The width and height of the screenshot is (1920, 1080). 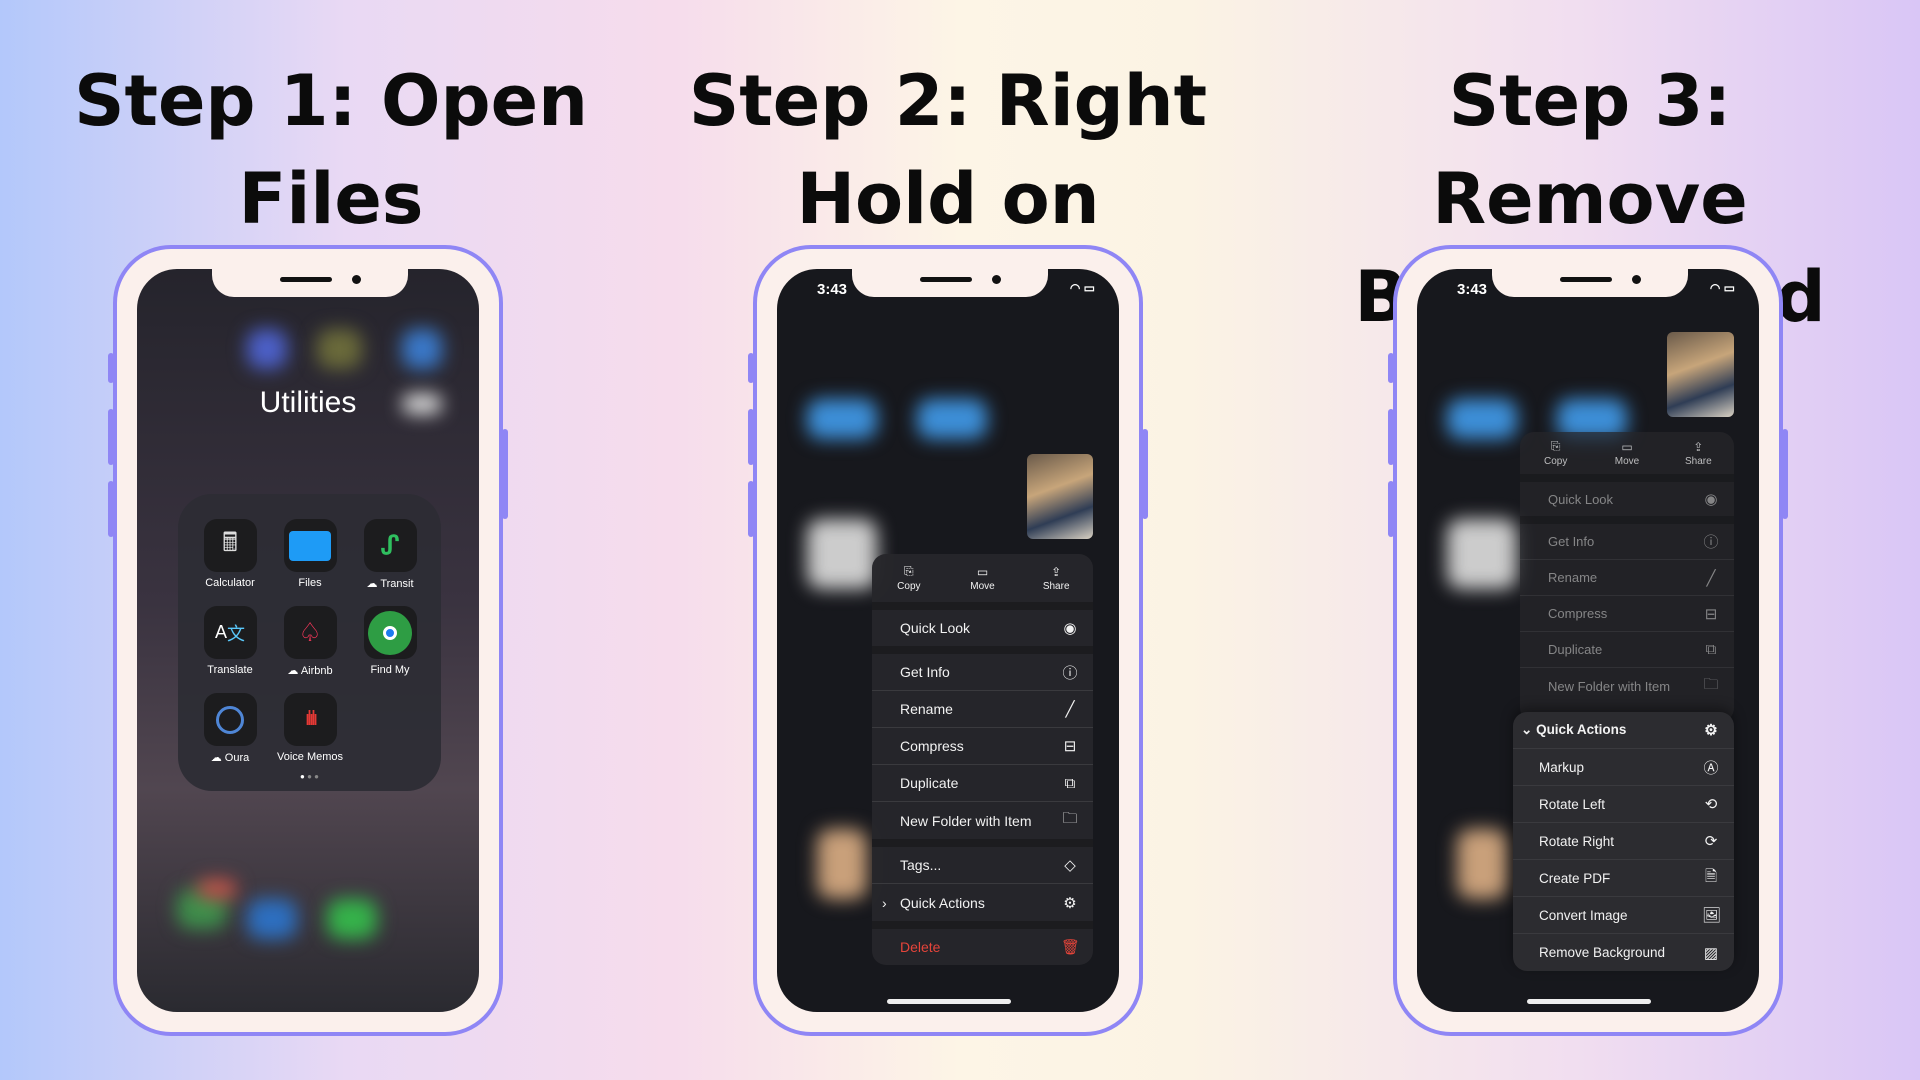 What do you see at coordinates (1711, 841) in the screenshot?
I see `rotate-right-icon: ⟳` at bounding box center [1711, 841].